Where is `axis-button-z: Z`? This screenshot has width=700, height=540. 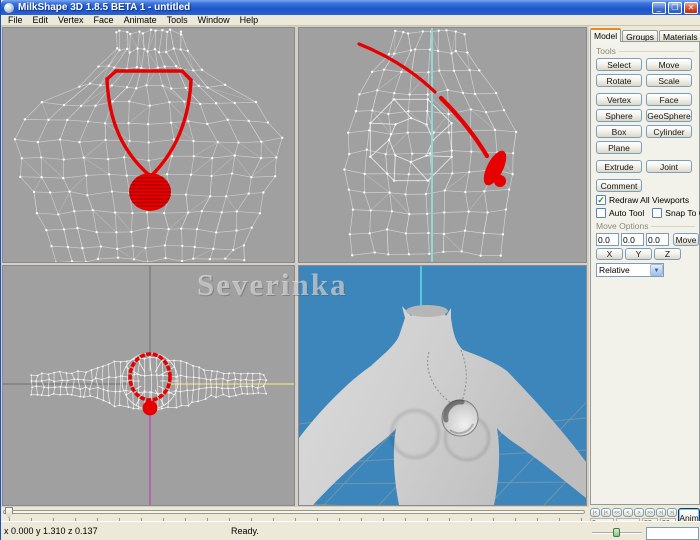 axis-button-z: Z is located at coordinates (667, 254).